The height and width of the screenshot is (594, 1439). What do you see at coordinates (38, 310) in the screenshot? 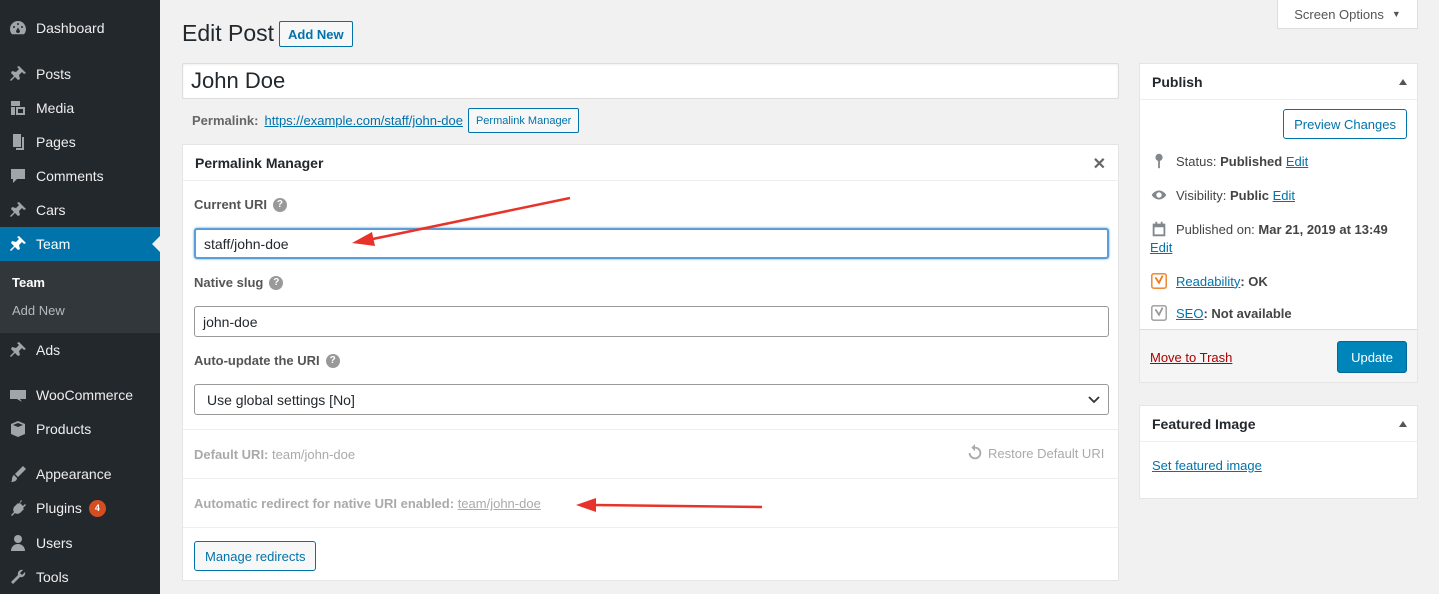
I see `submenu-item-add-new: Add New` at bounding box center [38, 310].